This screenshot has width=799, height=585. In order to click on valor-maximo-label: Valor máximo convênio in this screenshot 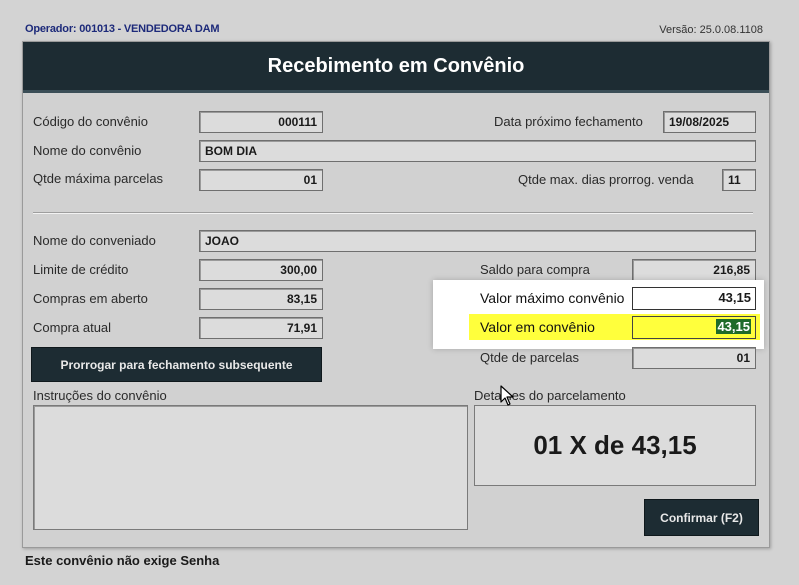, I will do `click(552, 298)`.